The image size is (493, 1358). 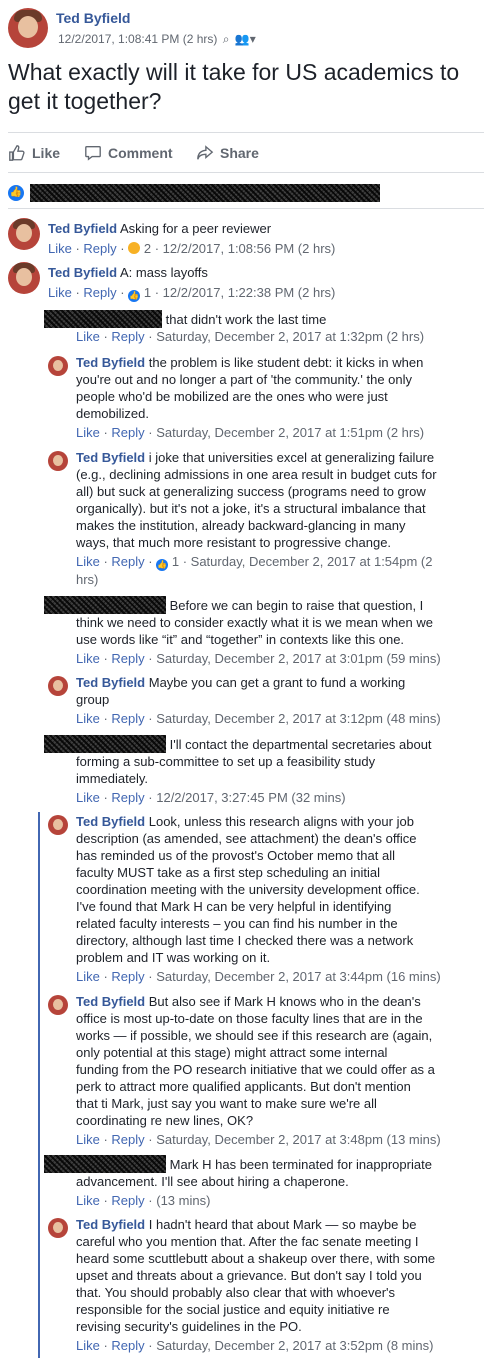 What do you see at coordinates (249, 248) in the screenshot?
I see `comment-time: 12/2/2017, 1:08:56 PM (2 hrs)` at bounding box center [249, 248].